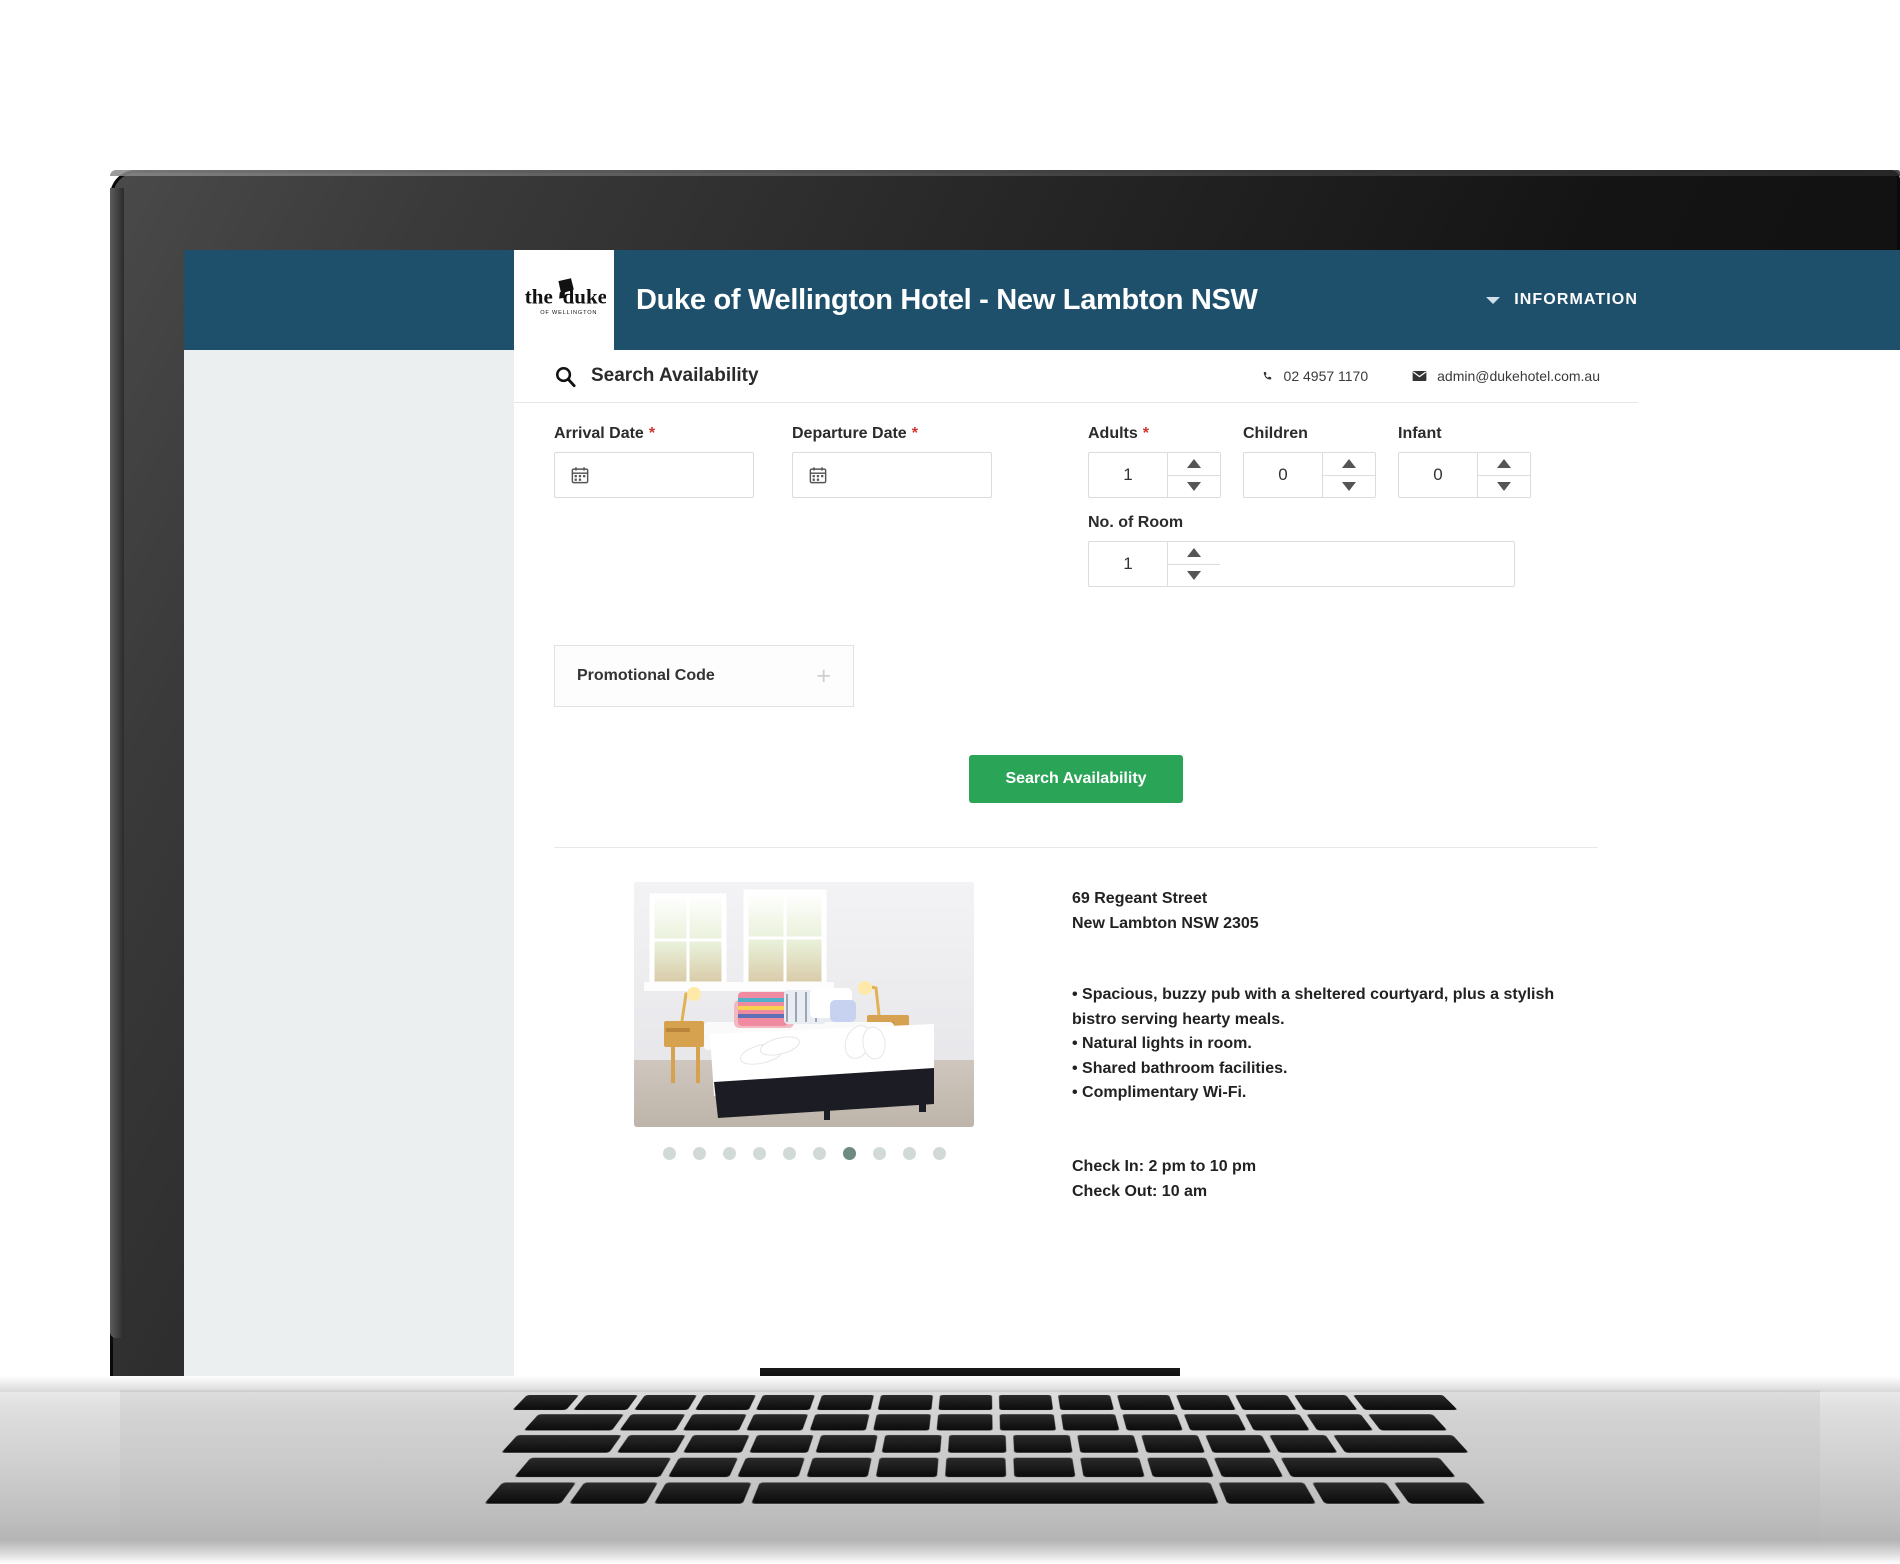 The image size is (1900, 1564). I want to click on infant-stepper: 0, so click(1464, 475).